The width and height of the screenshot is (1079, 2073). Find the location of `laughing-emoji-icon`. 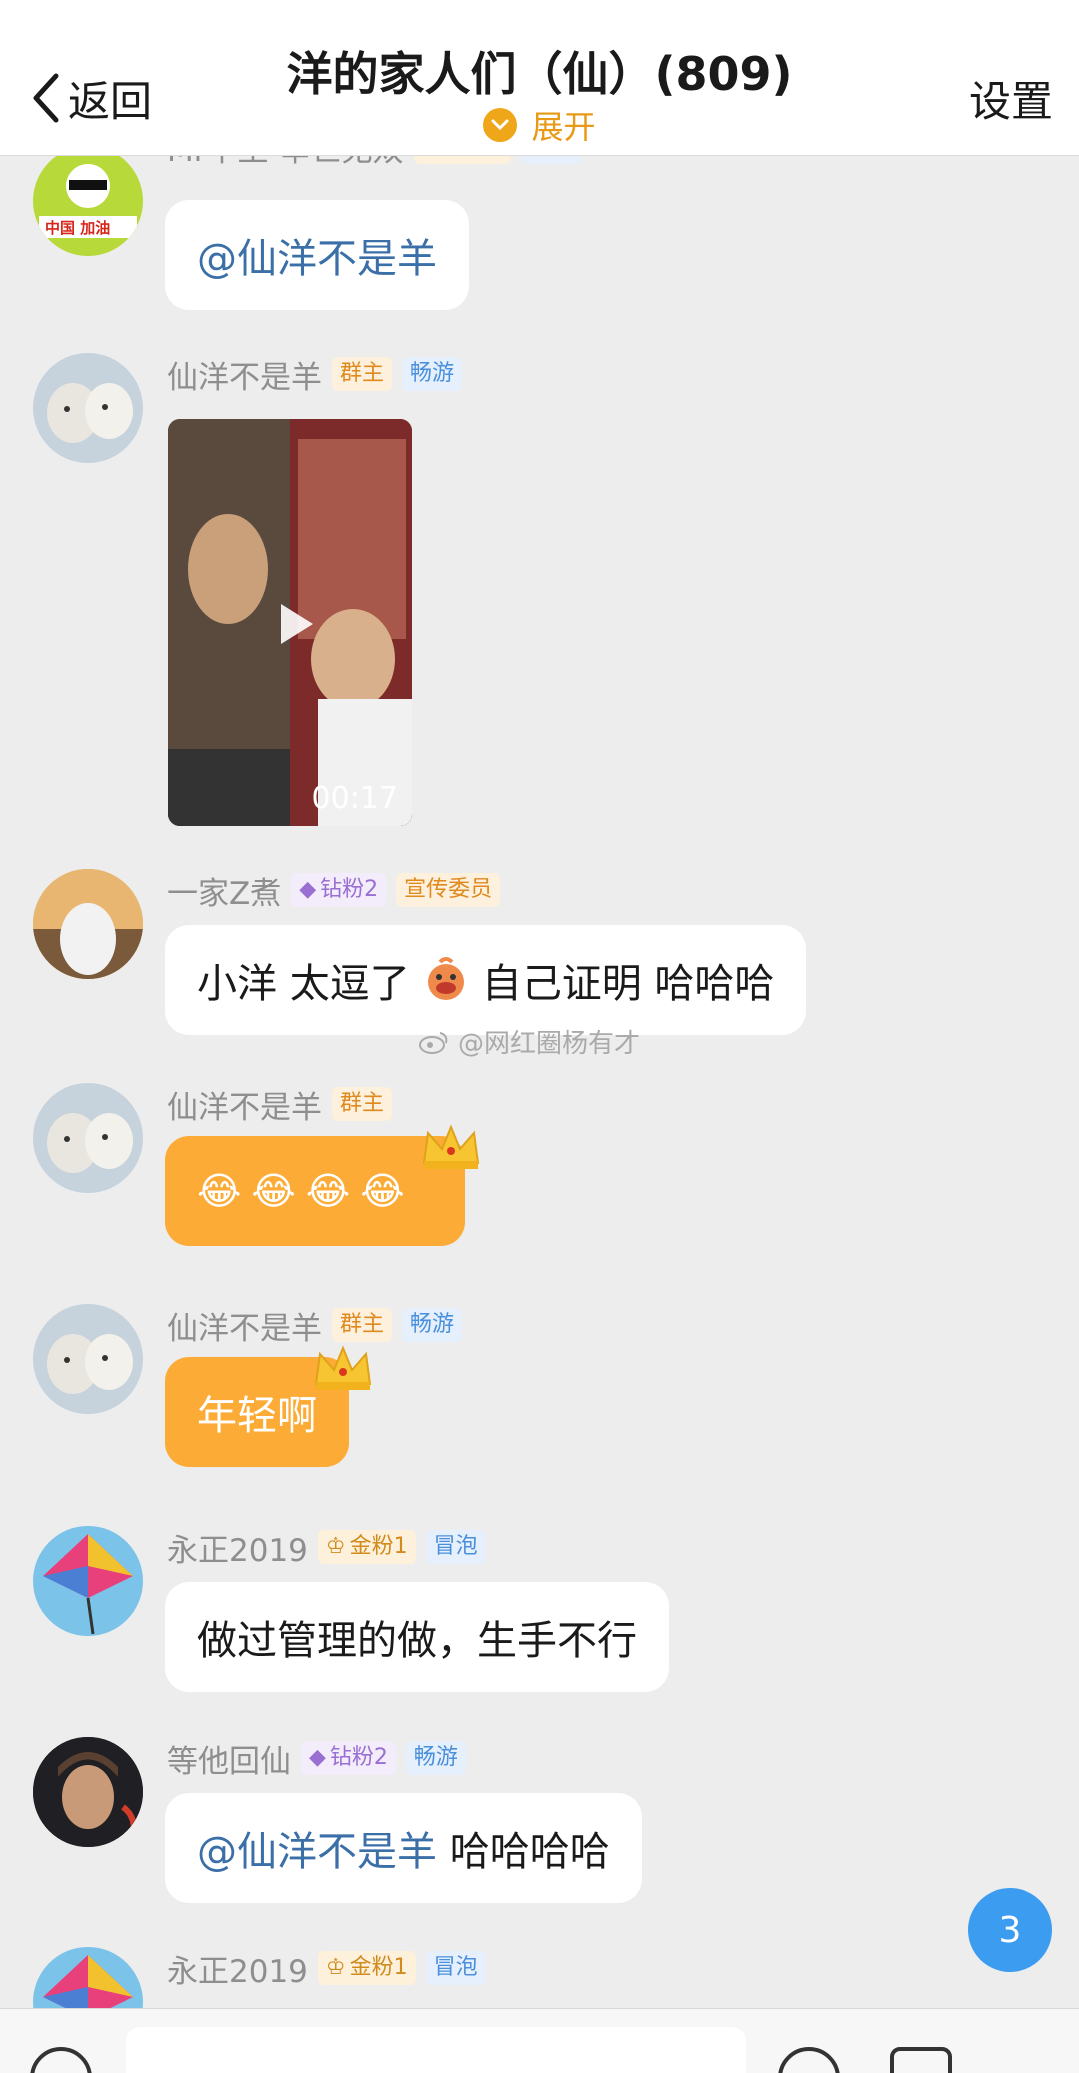

laughing-emoji-icon is located at coordinates (445, 978).